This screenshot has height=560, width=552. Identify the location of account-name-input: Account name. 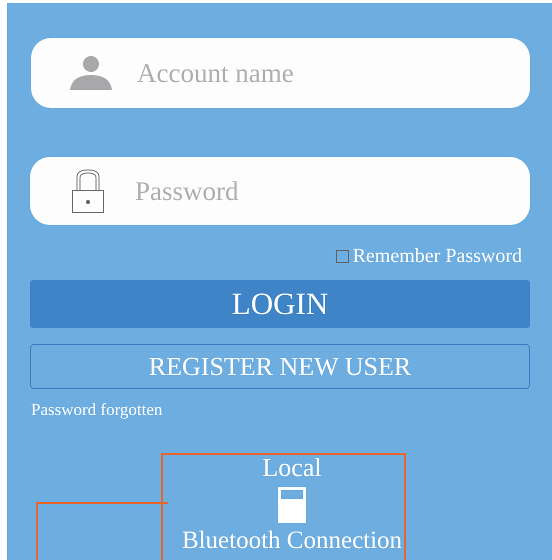
(333, 73).